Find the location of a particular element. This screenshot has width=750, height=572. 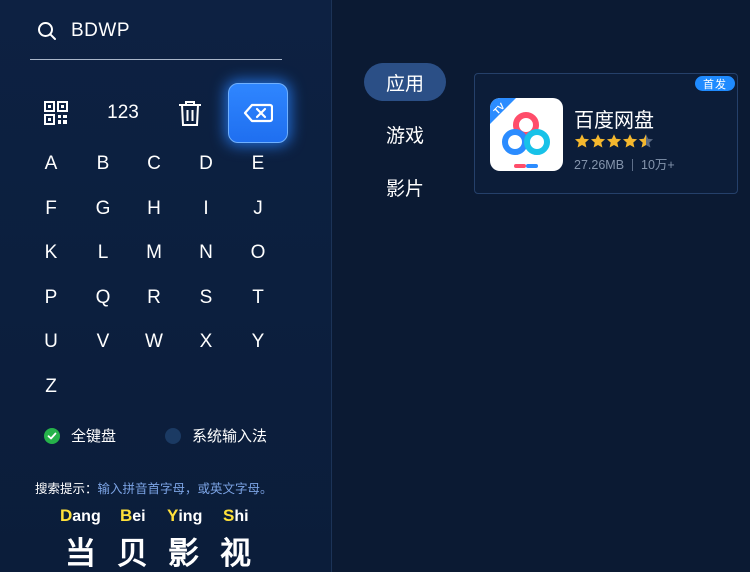

key-o: O is located at coordinates (258, 253).